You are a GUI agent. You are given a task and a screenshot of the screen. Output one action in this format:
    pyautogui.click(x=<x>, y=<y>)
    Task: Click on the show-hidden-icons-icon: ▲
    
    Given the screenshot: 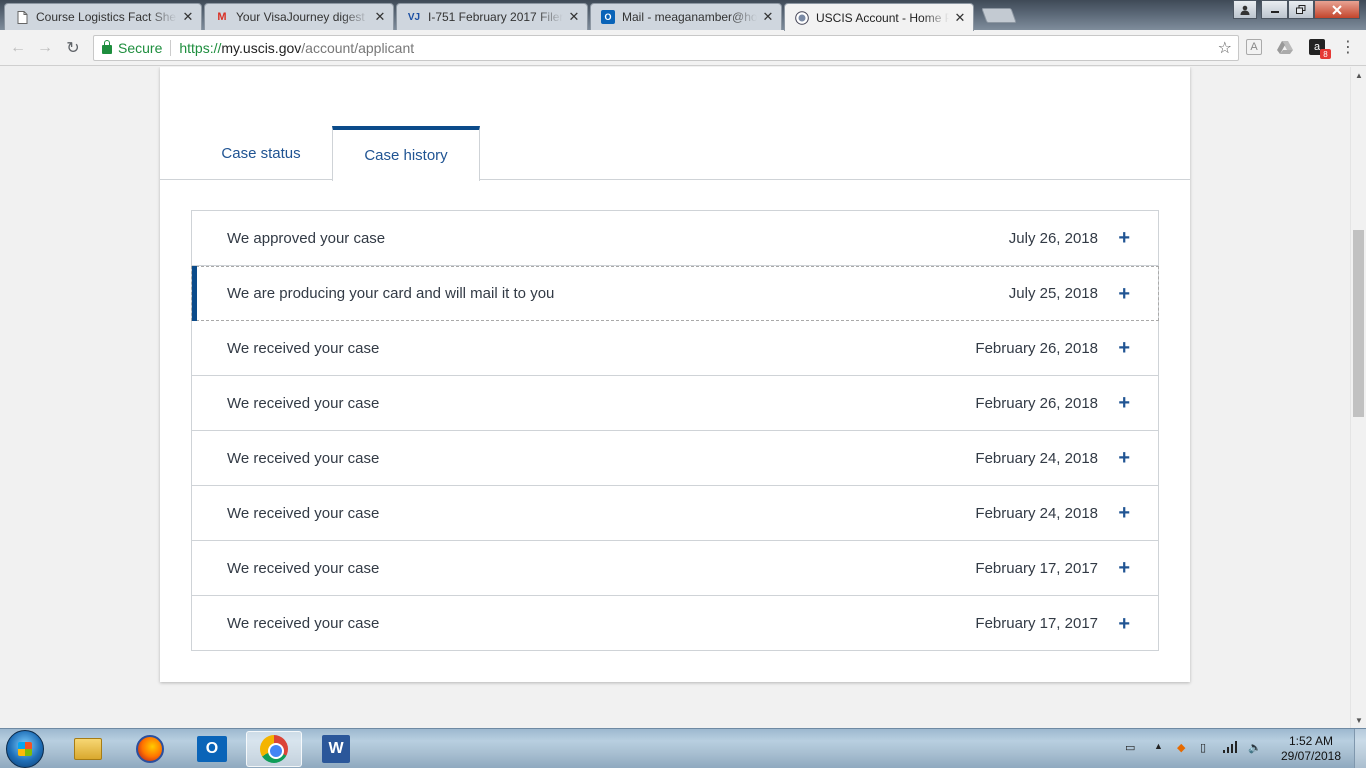 What is the action you would take?
    pyautogui.click(x=1158, y=746)
    